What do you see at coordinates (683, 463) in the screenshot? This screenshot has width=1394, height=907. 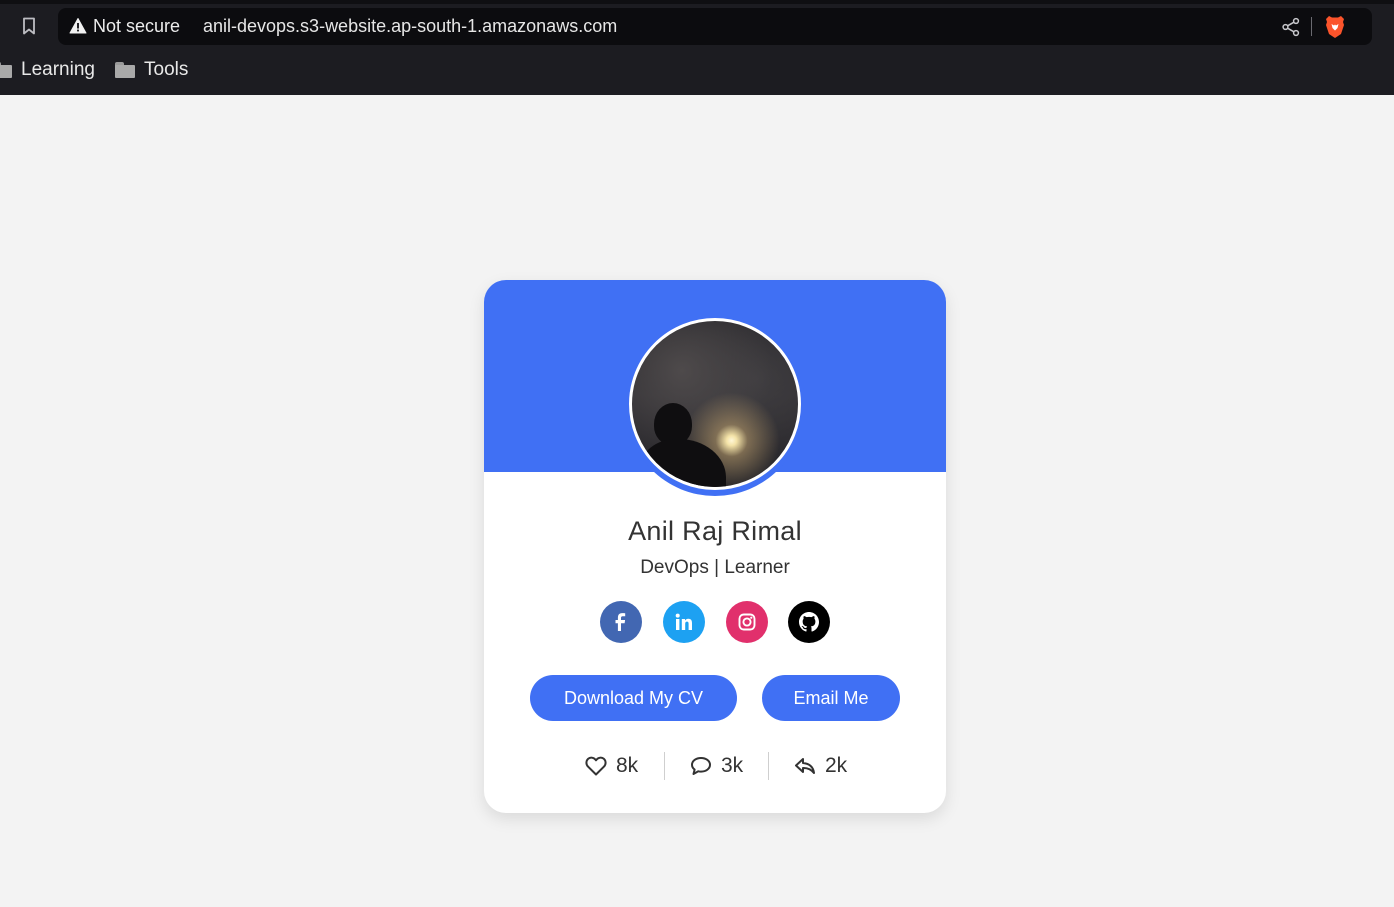 I see `avatar-silhouette-body` at bounding box center [683, 463].